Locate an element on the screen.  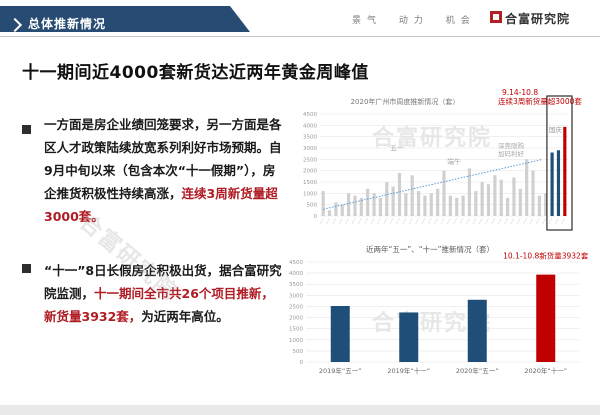
x-category-label: 2019年“五一” is located at coordinates (340, 370).